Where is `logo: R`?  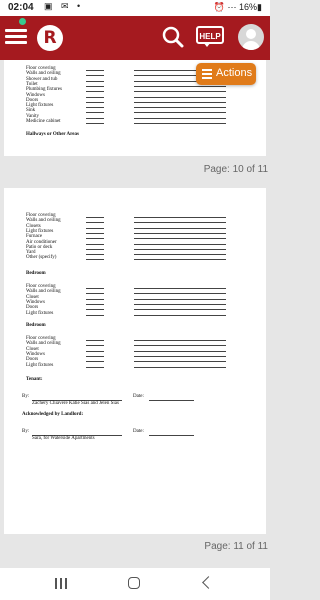 logo: R is located at coordinates (50, 38).